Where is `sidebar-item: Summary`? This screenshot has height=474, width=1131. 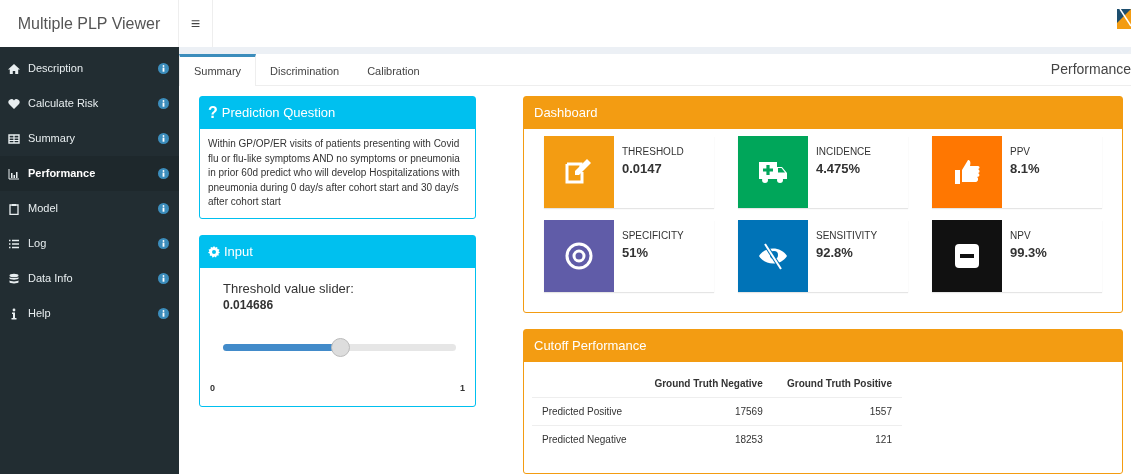 sidebar-item: Summary is located at coordinates (89, 138).